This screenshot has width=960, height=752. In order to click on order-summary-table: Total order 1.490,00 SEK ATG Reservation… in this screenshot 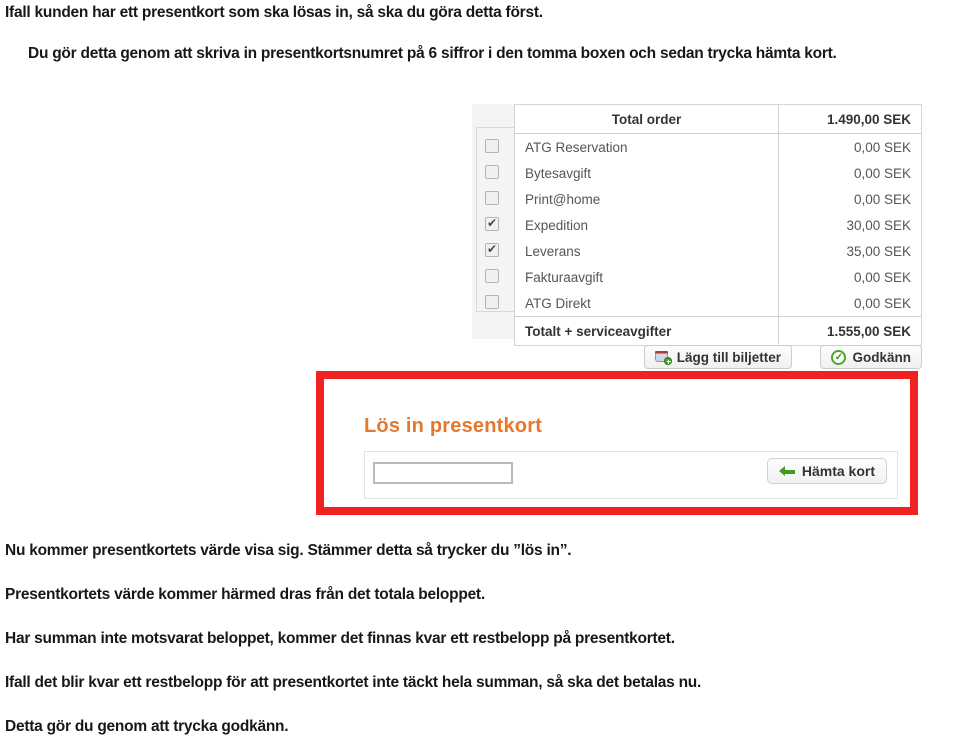, I will do `click(718, 225)`.